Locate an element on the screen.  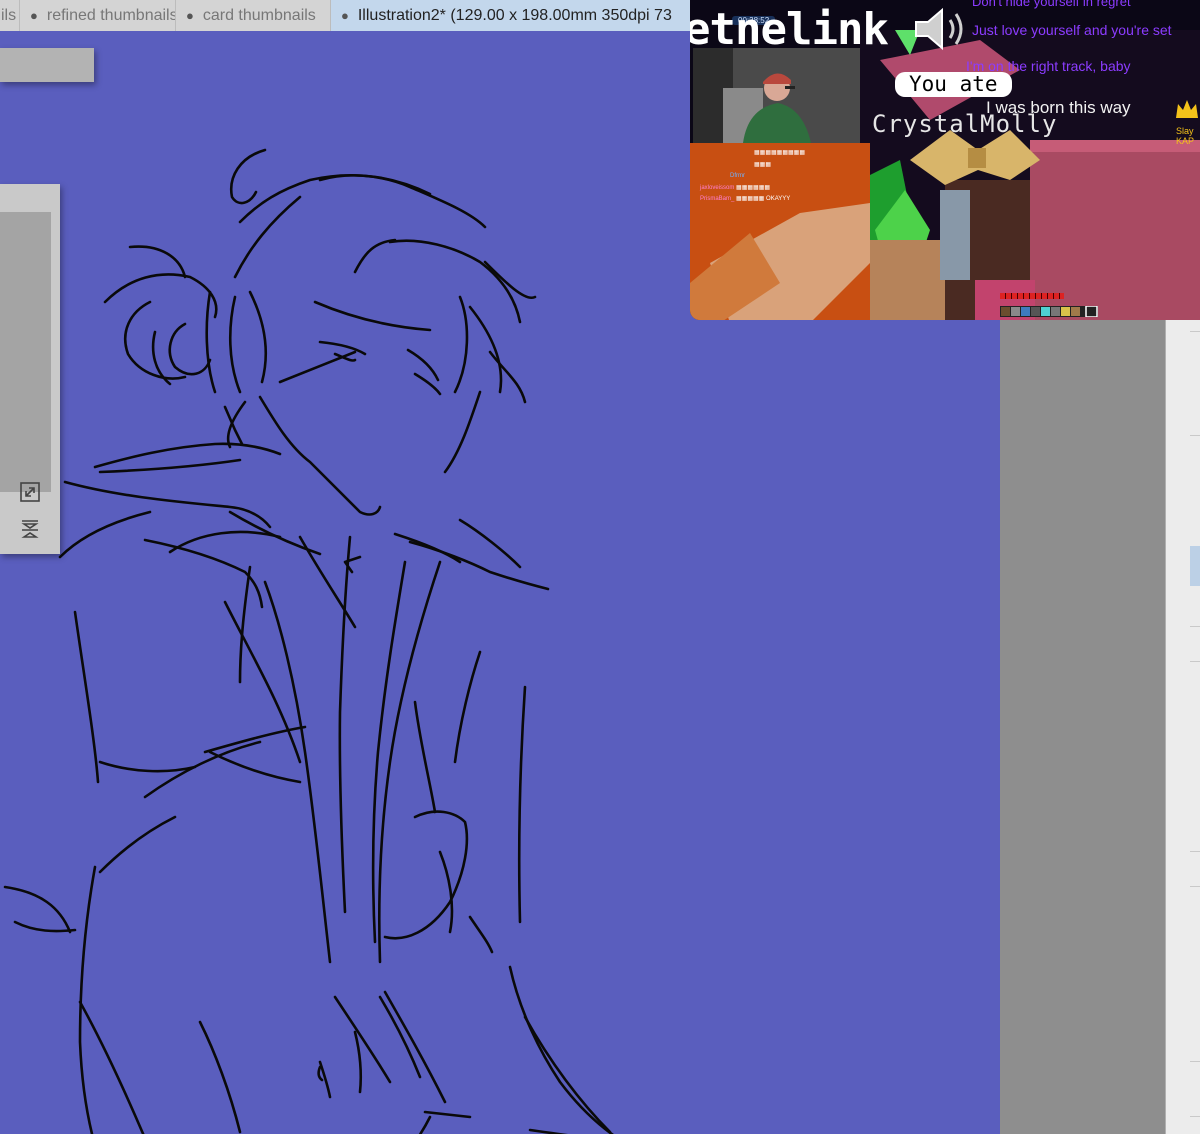
fit-to-screen-icon is located at coordinates (30, 492).